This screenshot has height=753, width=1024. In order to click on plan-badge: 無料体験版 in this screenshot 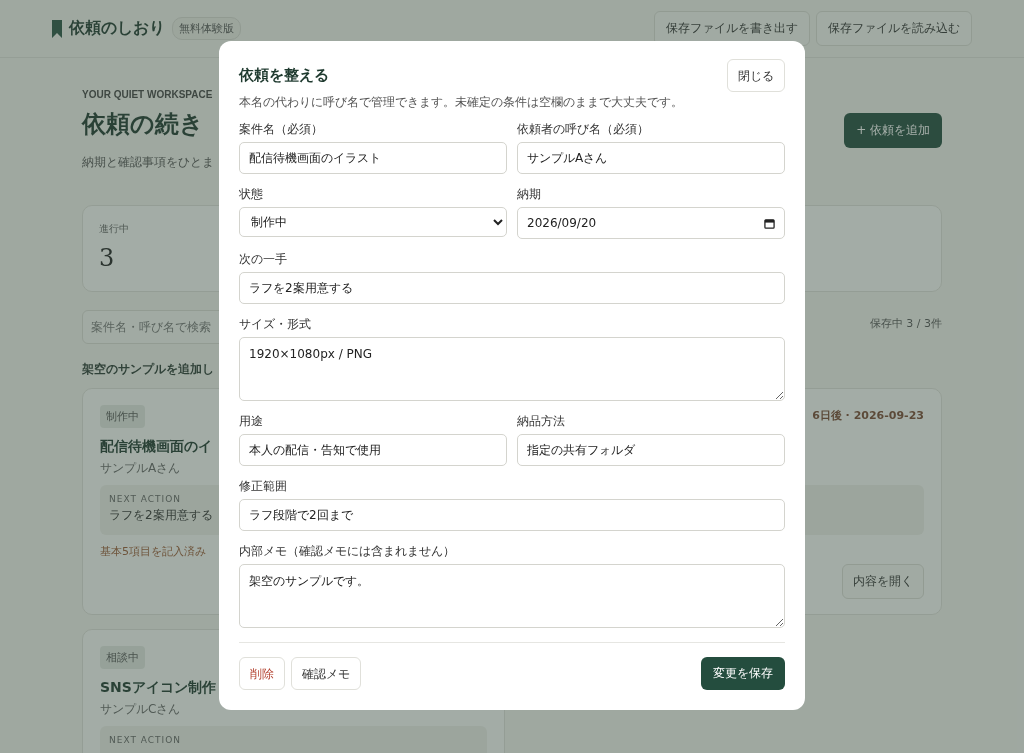, I will do `click(206, 28)`.